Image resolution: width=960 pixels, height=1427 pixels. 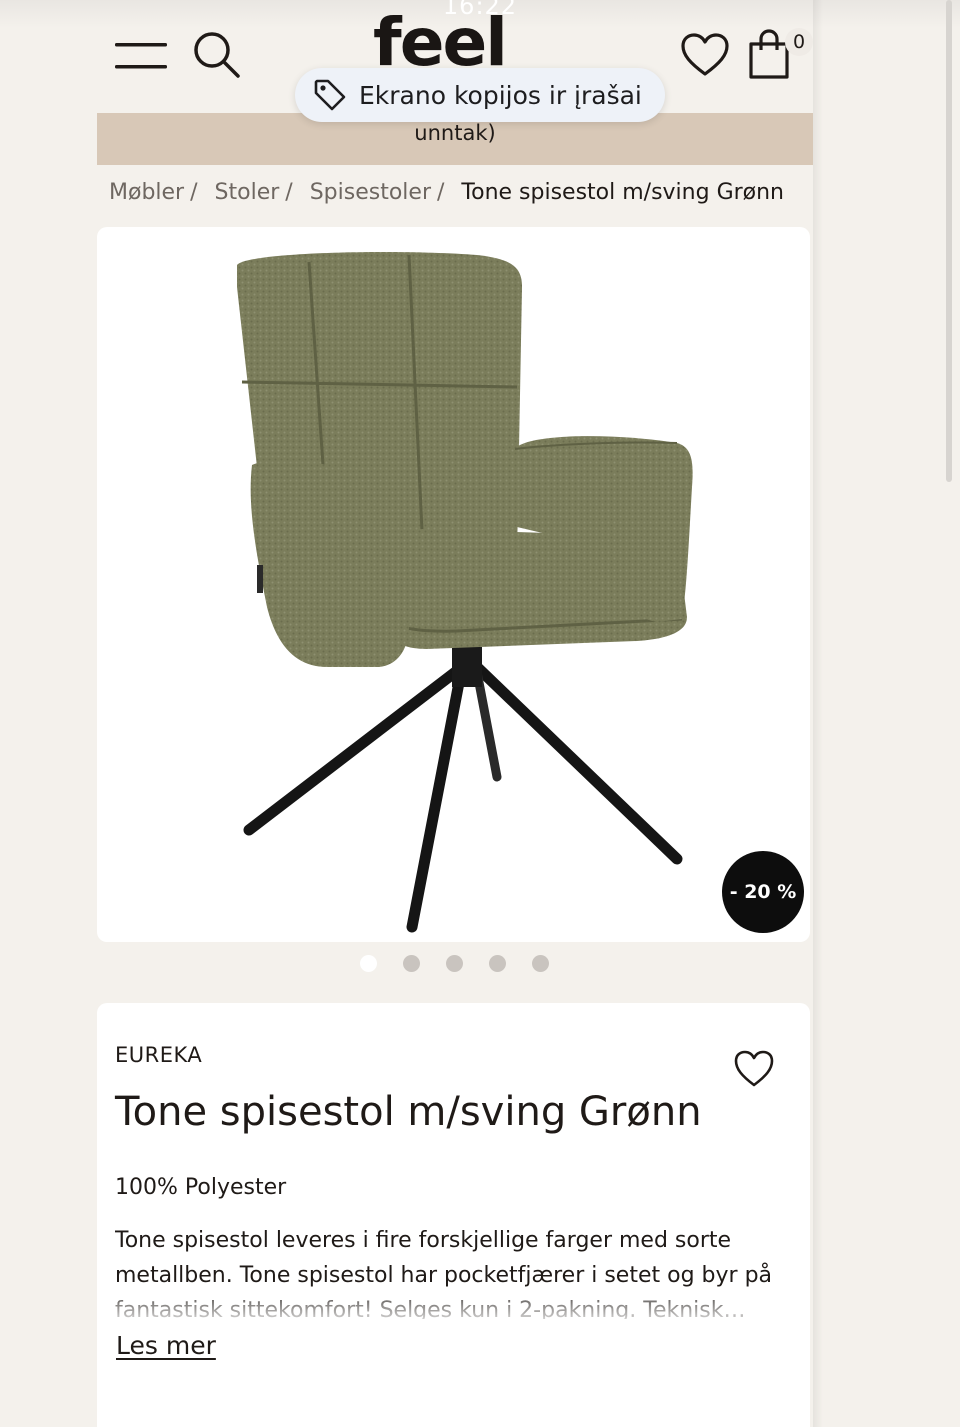 What do you see at coordinates (623, 192) in the screenshot?
I see `breadcrumb-current: Tone spisestol m/sving Grønn` at bounding box center [623, 192].